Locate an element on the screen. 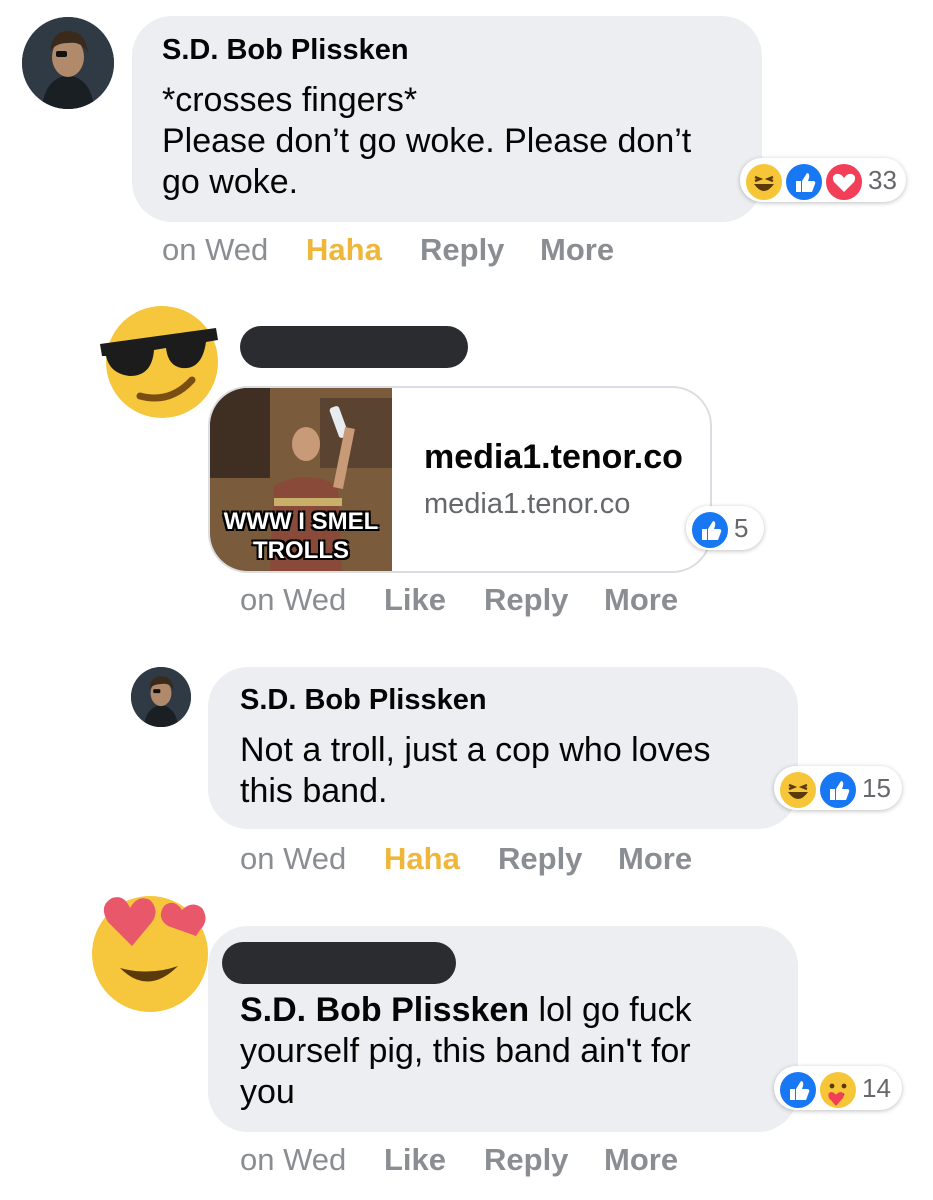 This screenshot has height=1200, width=933. sunglasses-emoji-avatar is located at coordinates (160, 364).